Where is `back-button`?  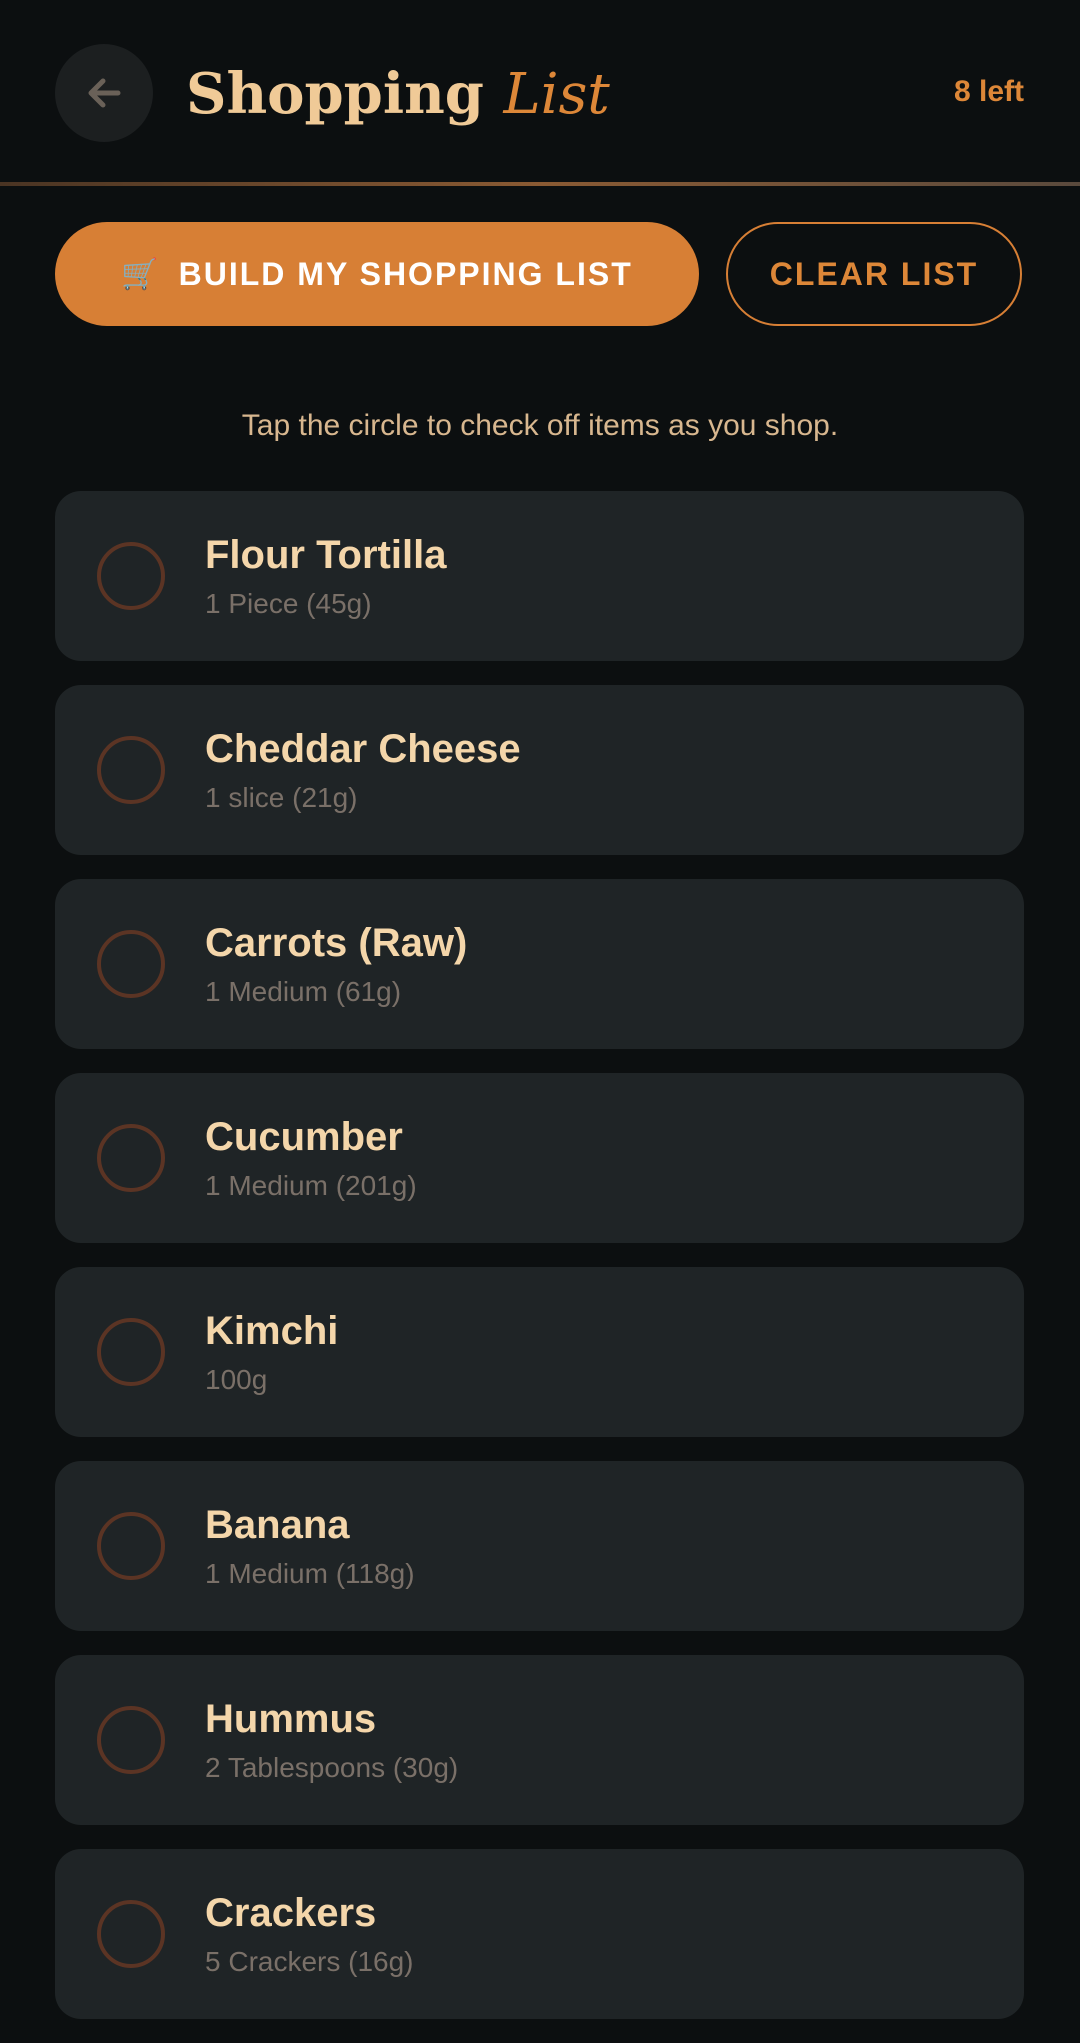 back-button is located at coordinates (104, 93).